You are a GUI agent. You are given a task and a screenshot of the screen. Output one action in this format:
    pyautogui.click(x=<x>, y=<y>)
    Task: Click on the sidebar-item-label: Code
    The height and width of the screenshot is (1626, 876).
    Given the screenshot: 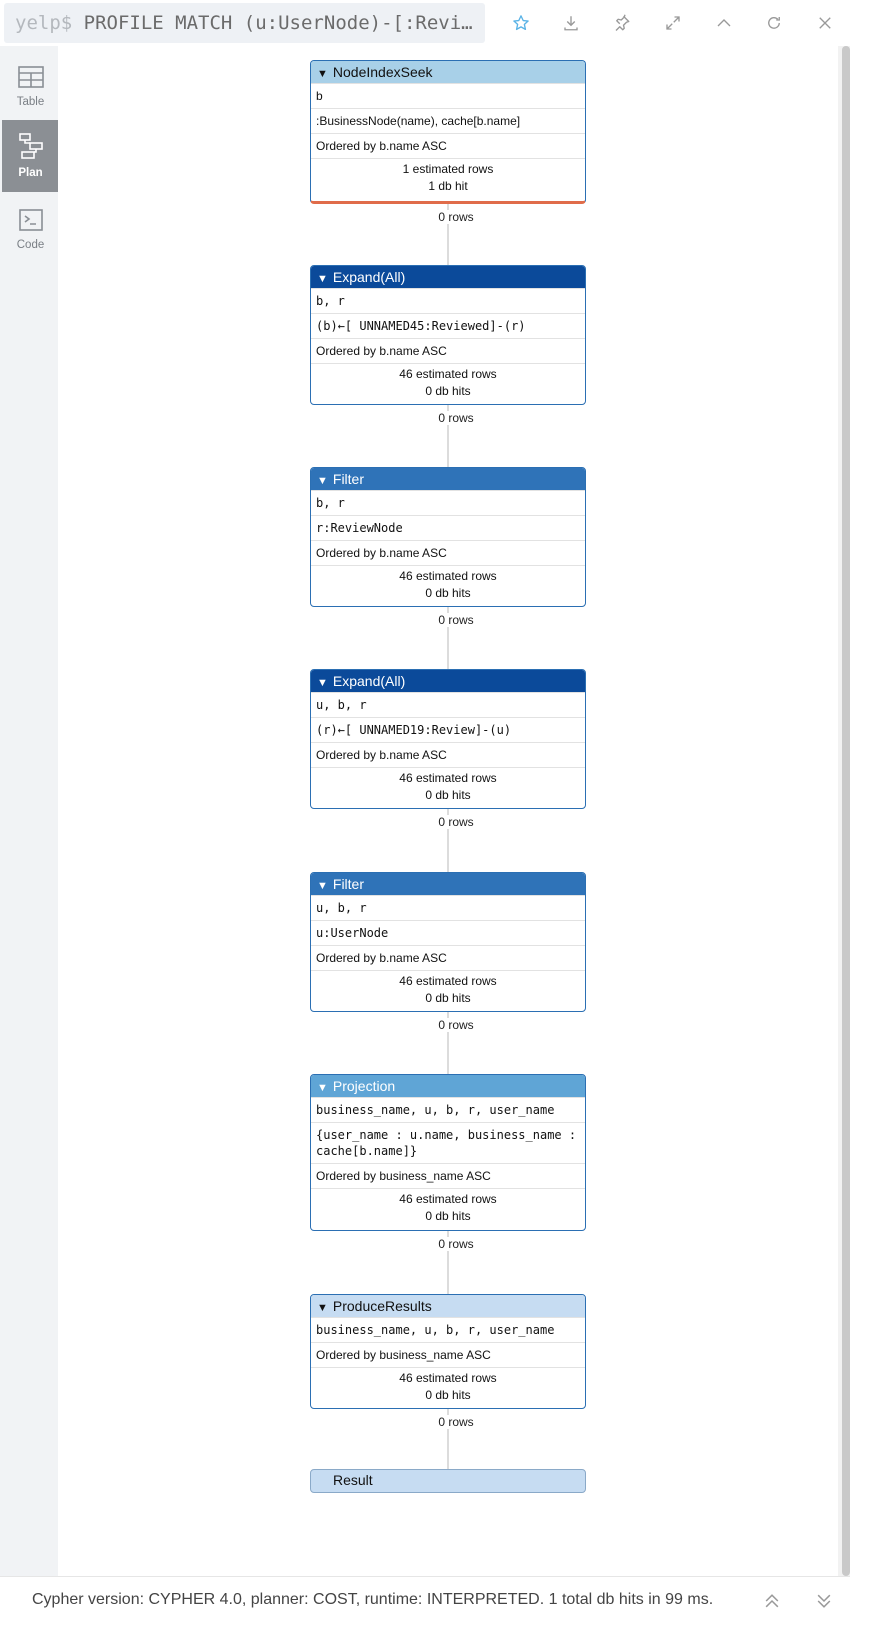 What is the action you would take?
    pyautogui.click(x=30, y=245)
    